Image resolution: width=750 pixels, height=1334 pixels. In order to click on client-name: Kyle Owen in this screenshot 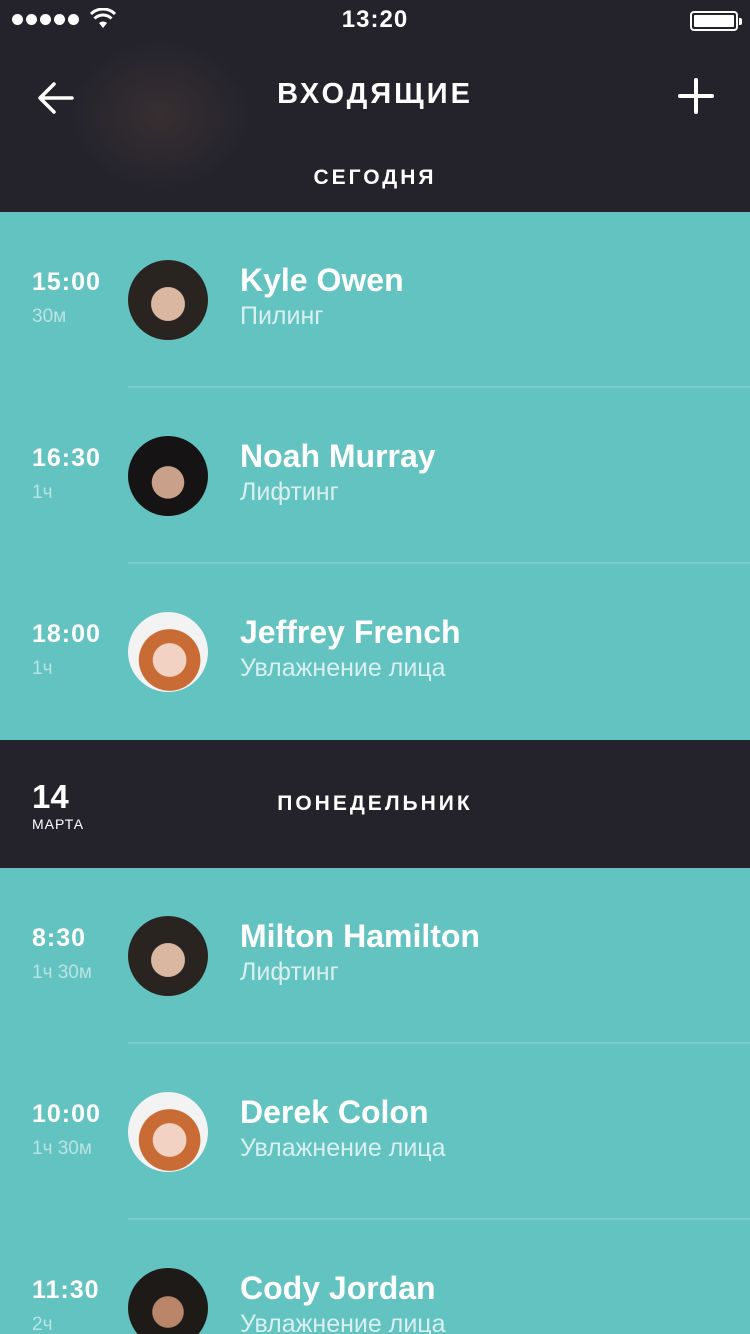, I will do `click(322, 280)`.